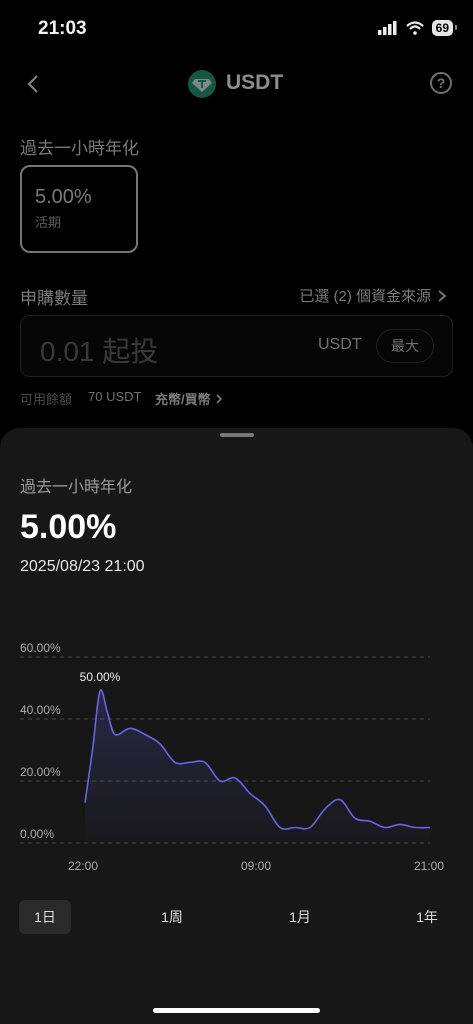 This screenshot has height=1024, width=473. I want to click on sheet-grabber-handle, so click(237, 435).